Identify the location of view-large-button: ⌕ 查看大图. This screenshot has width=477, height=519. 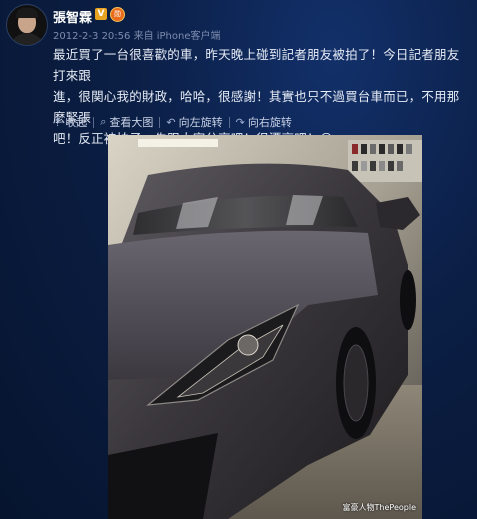
(126, 122).